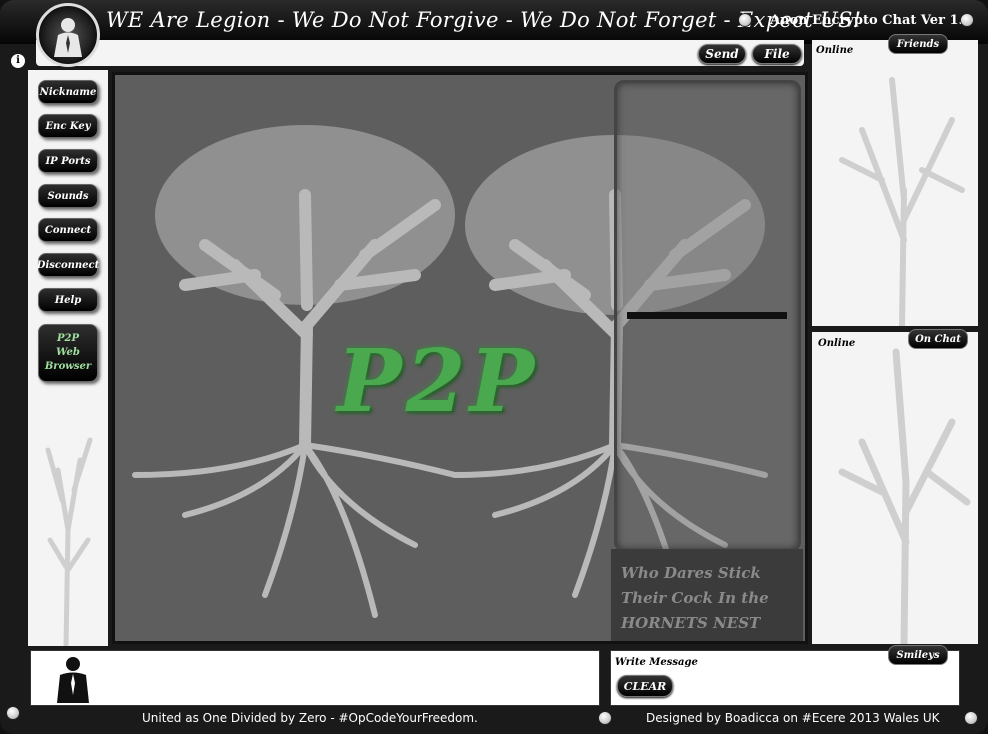  Describe the element at coordinates (73, 680) in the screenshot. I see `avatar` at that location.